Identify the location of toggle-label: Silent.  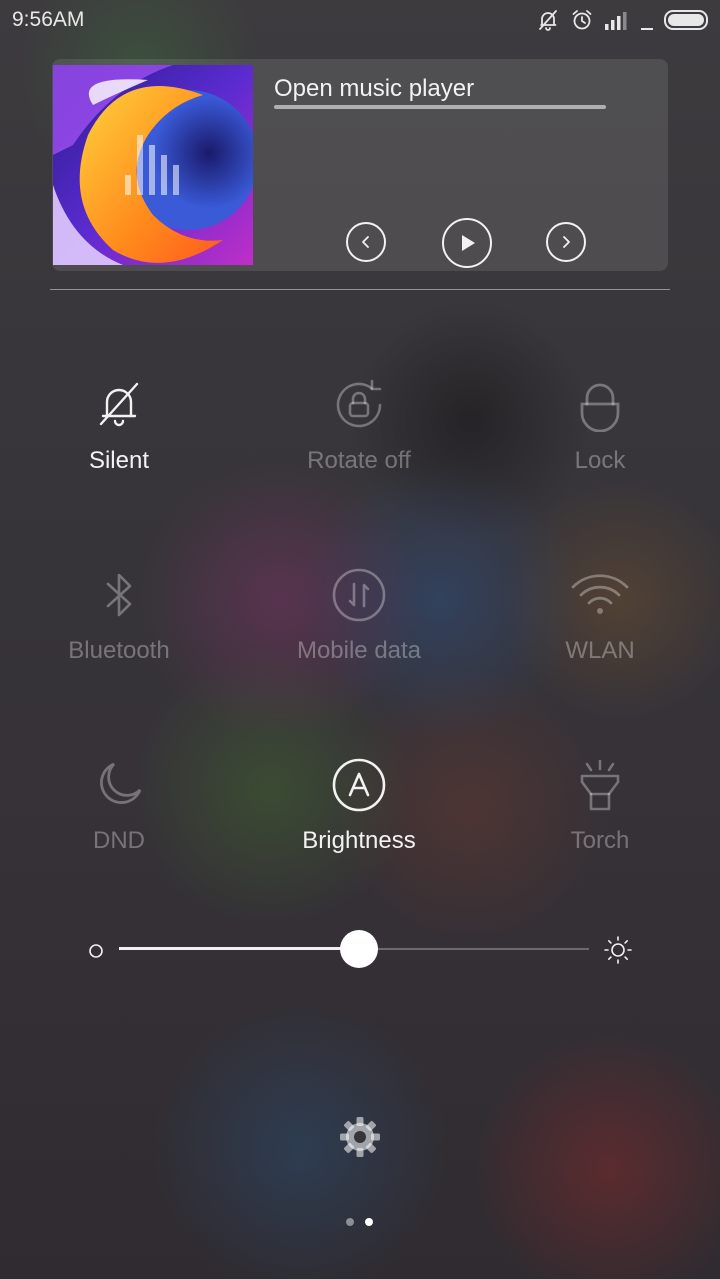
(119, 460).